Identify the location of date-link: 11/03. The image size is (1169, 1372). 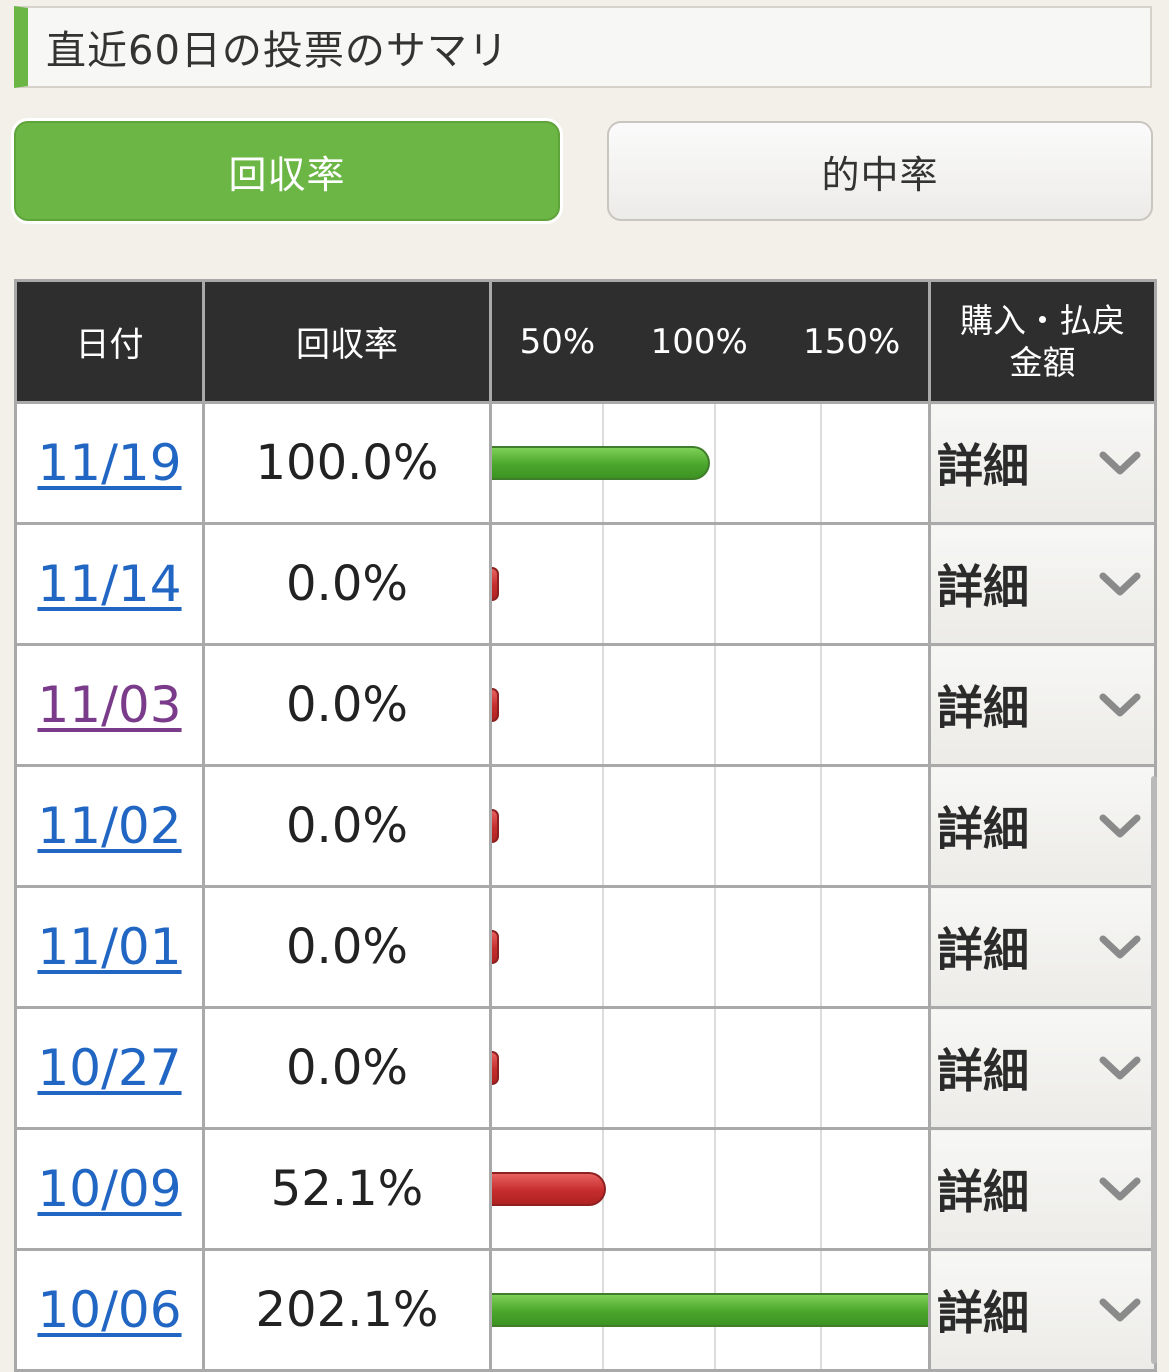
(109, 705).